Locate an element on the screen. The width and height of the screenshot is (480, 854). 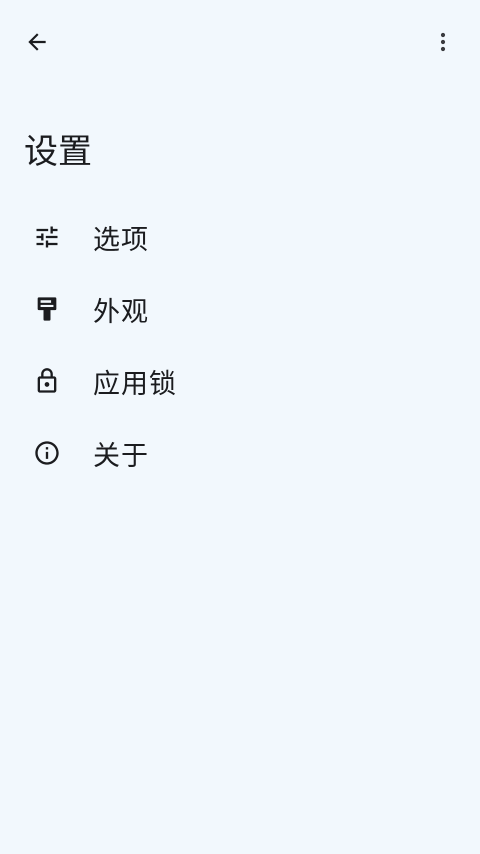
menu-item-options: 选项 is located at coordinates (240, 237).